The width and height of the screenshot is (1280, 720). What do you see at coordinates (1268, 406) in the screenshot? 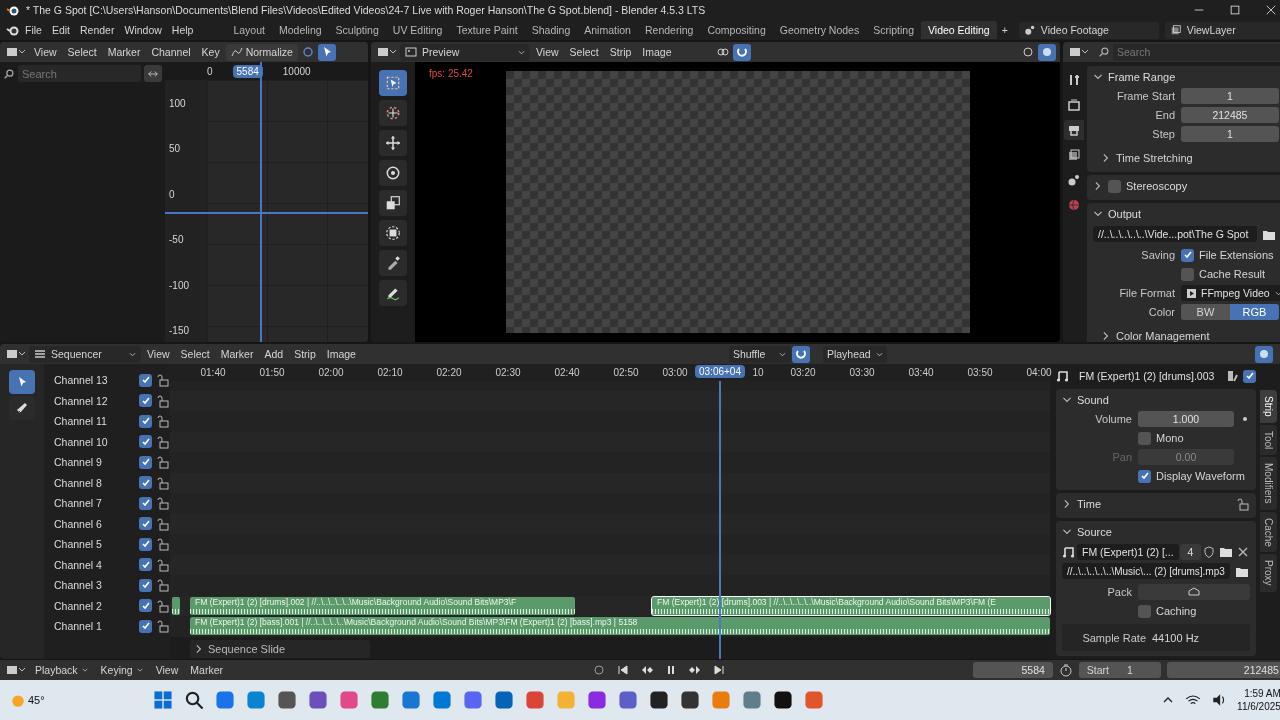
I see `sidebar-tab: Strip` at bounding box center [1268, 406].